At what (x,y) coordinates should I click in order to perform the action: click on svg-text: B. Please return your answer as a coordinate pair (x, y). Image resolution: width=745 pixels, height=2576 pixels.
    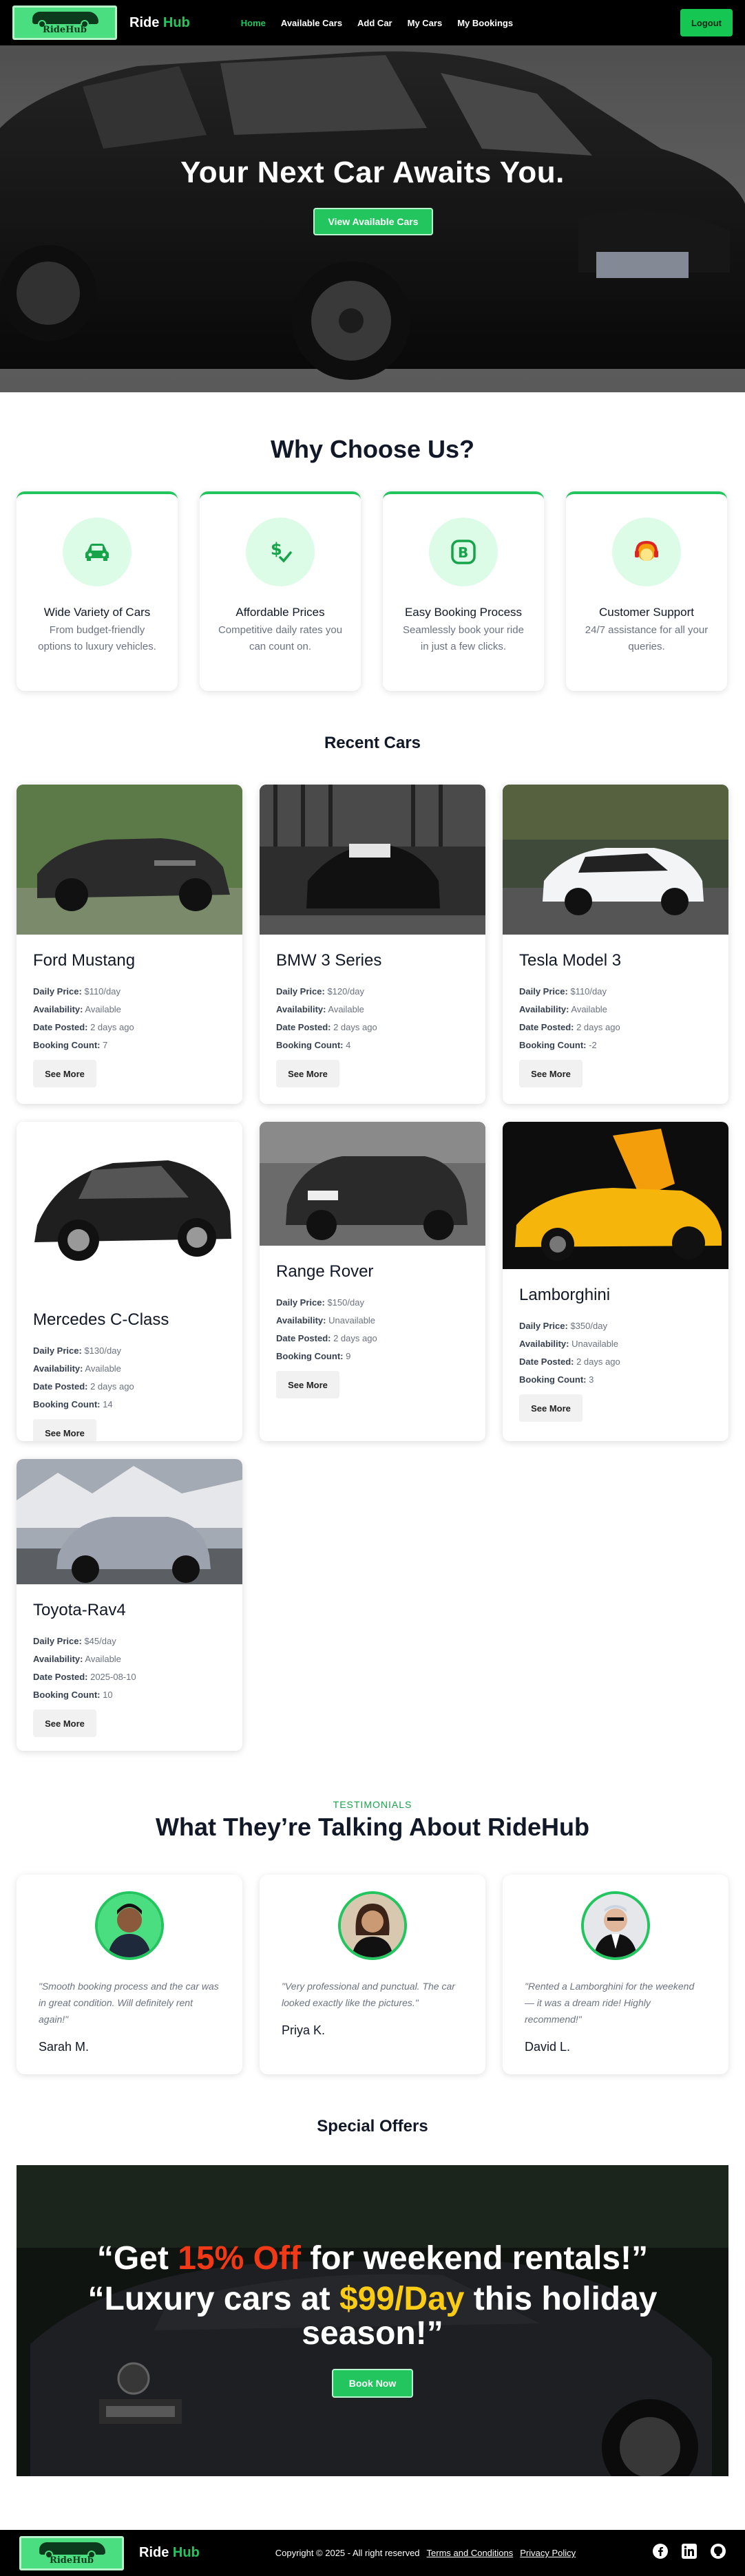
    Looking at the image, I should click on (463, 552).